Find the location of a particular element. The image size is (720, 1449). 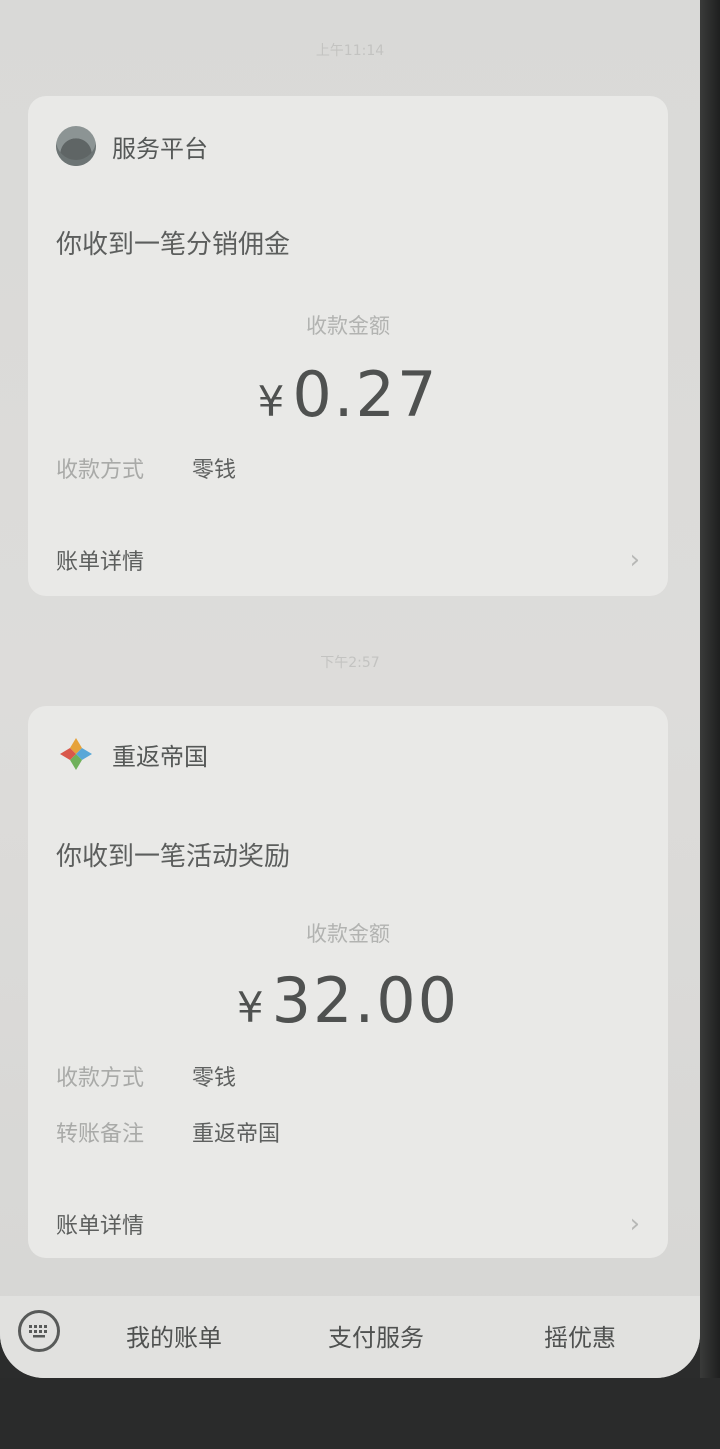

field-label: 转账备注 is located at coordinates (100, 1134).